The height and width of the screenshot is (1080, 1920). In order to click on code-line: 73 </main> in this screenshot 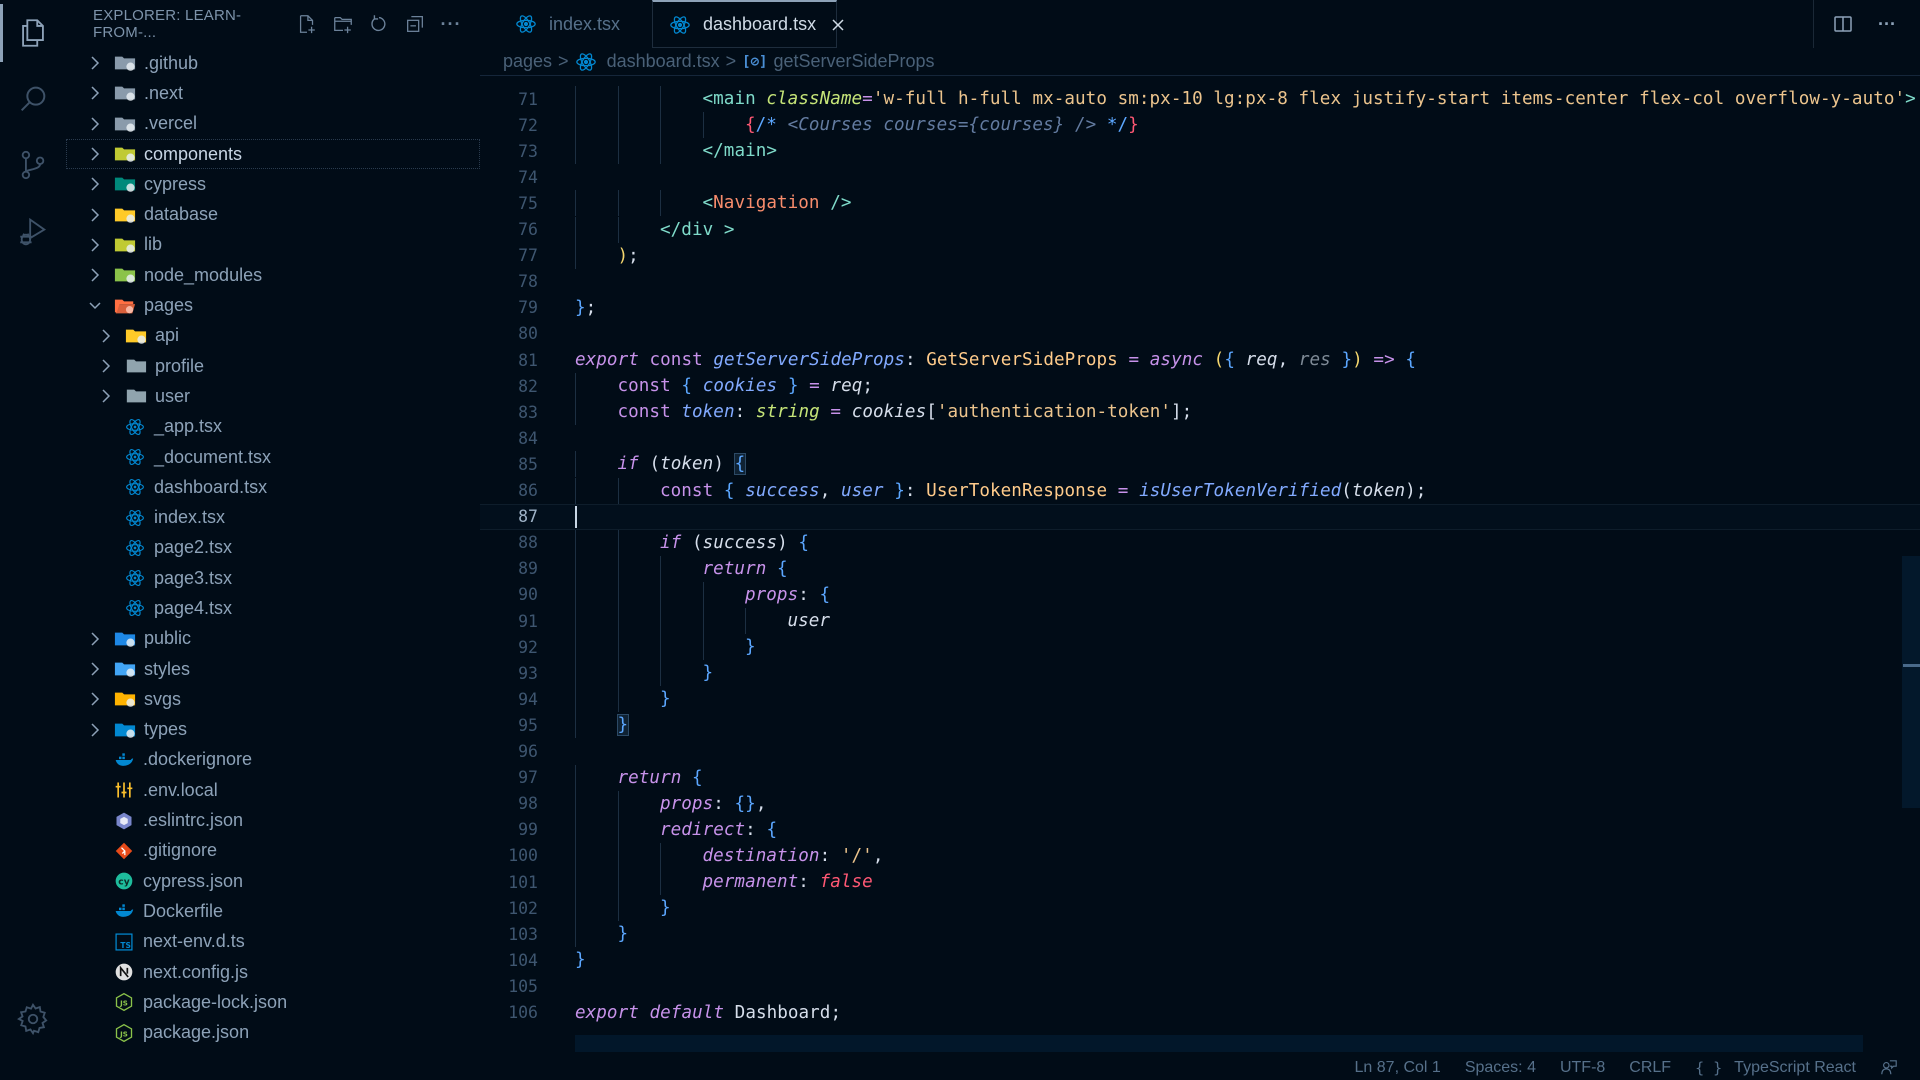, I will do `click(1200, 151)`.